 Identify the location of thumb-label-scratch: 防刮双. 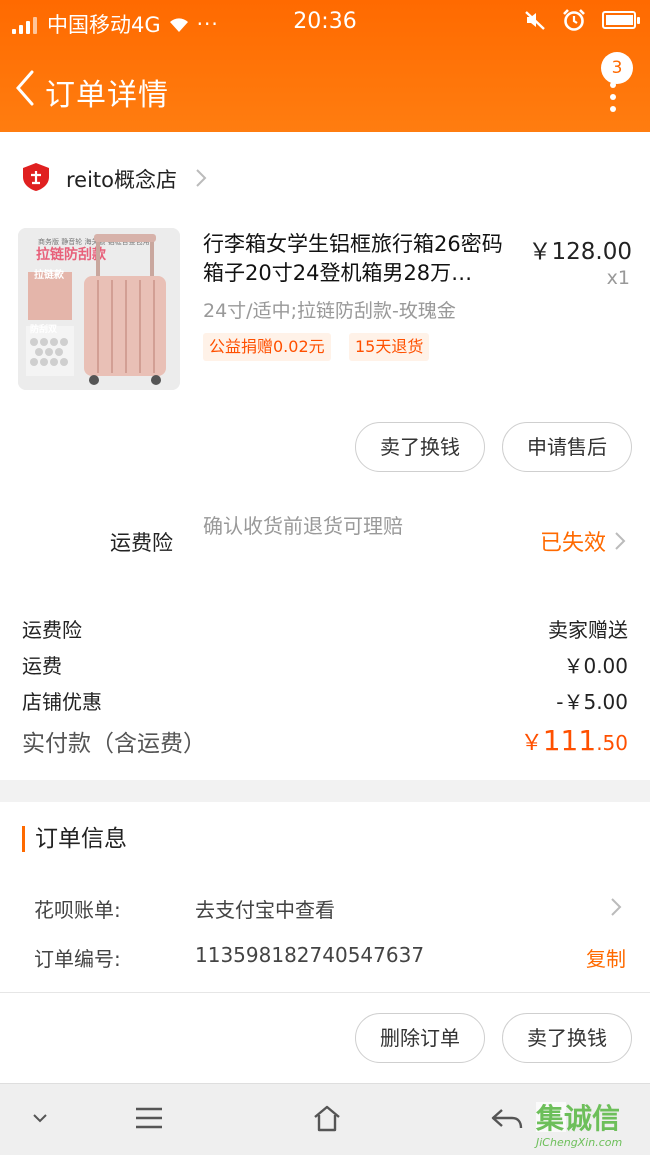
(43, 329).